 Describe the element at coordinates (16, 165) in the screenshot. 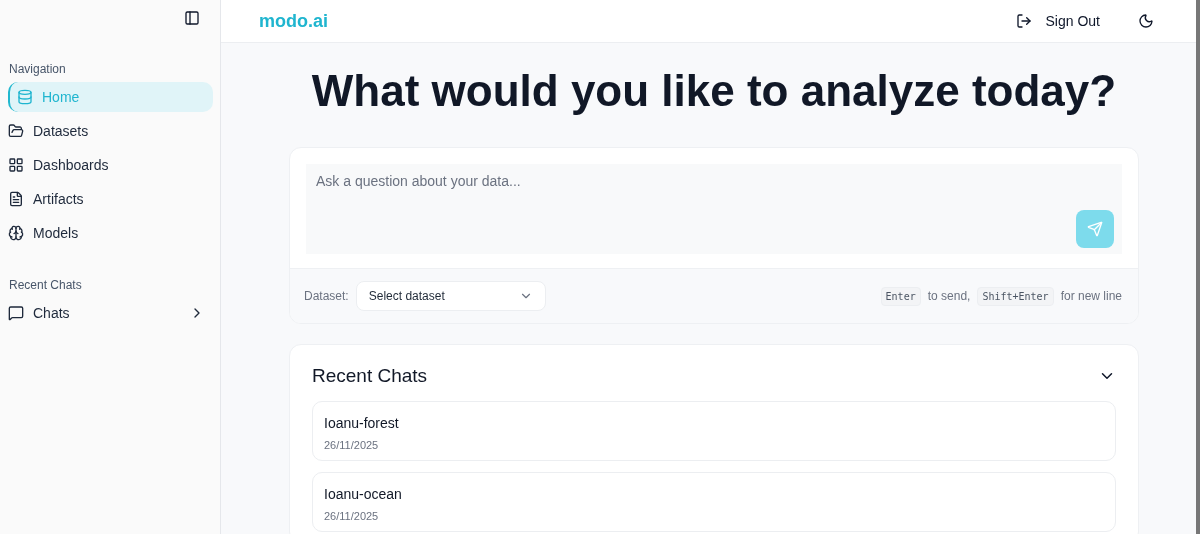

I see `grid-icon` at that location.